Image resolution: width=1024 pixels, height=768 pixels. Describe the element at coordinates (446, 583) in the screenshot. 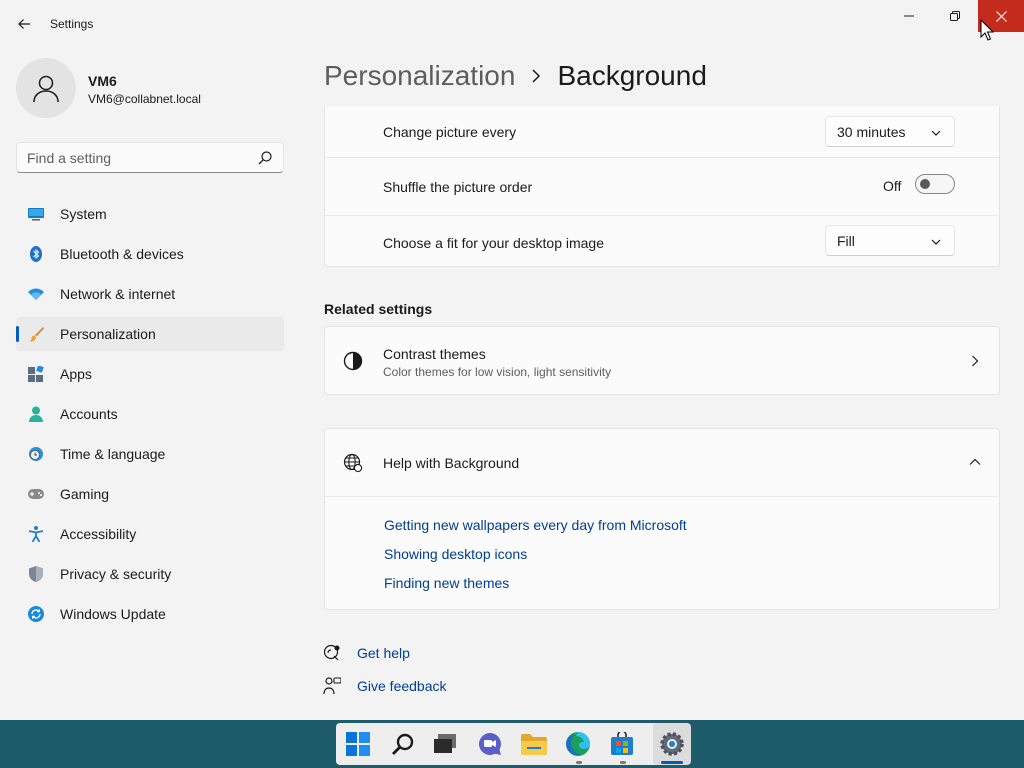

I see `help-link-new-themes: Finding new themes` at that location.